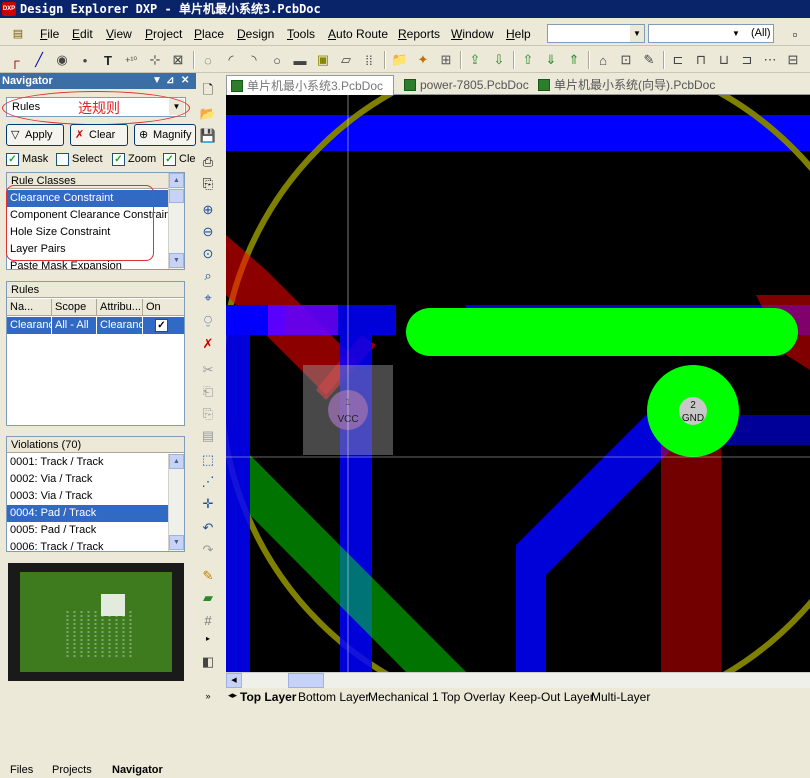  Describe the element at coordinates (255, 34) in the screenshot. I see `menu-design: Design` at that location.